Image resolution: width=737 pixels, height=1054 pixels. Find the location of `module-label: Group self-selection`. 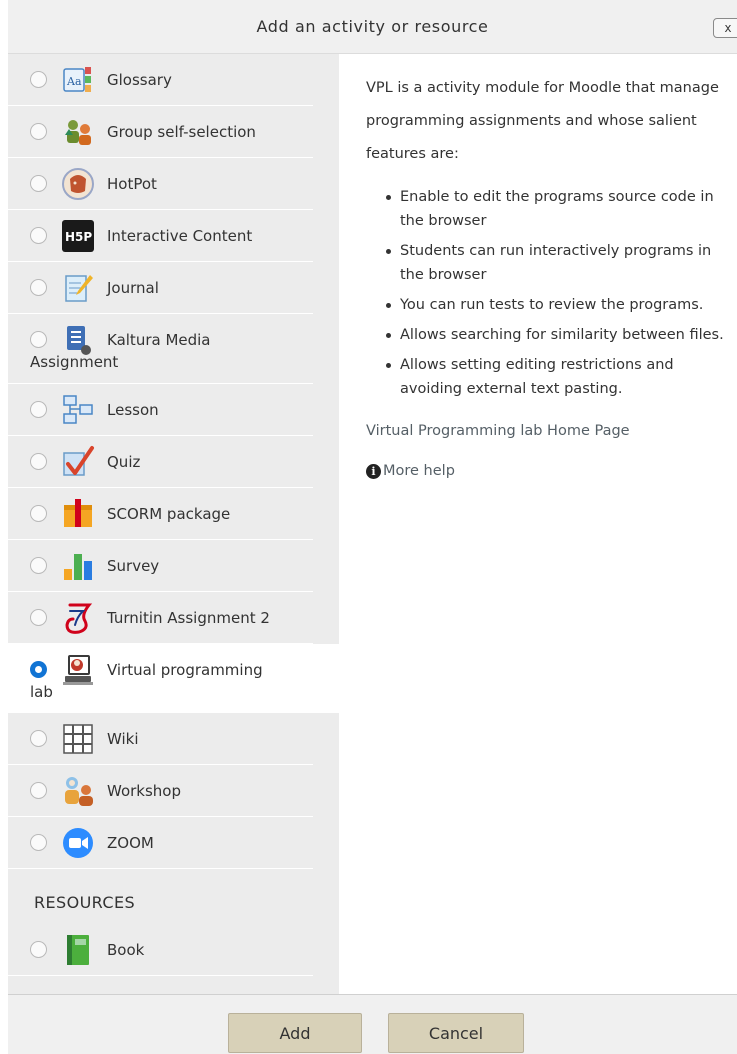

module-label: Group self-selection is located at coordinates (181, 131).